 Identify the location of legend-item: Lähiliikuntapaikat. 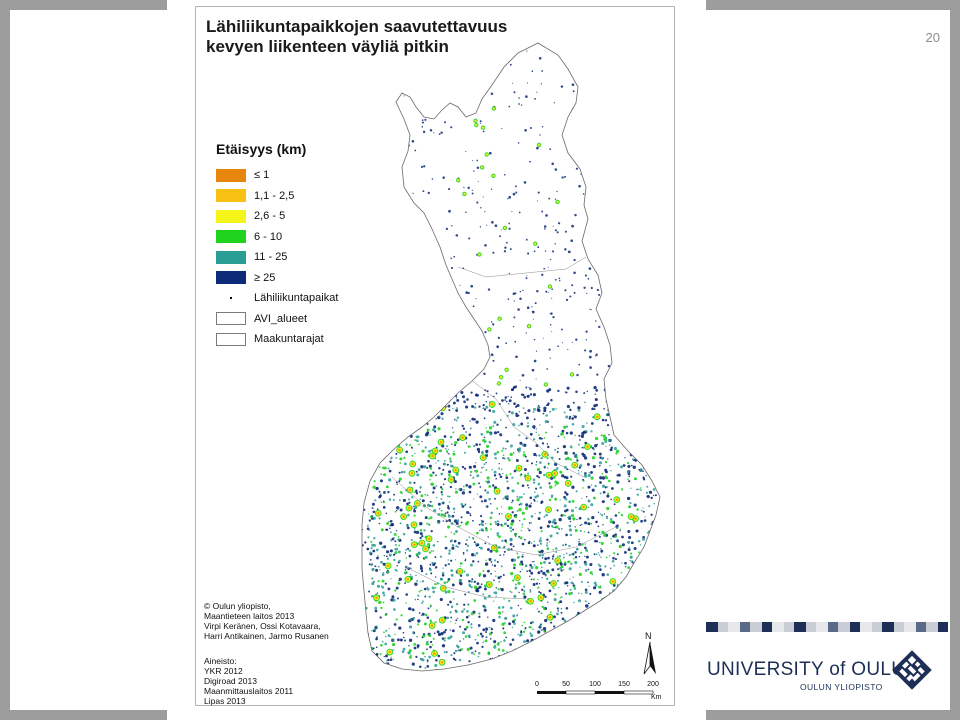
(301, 298).